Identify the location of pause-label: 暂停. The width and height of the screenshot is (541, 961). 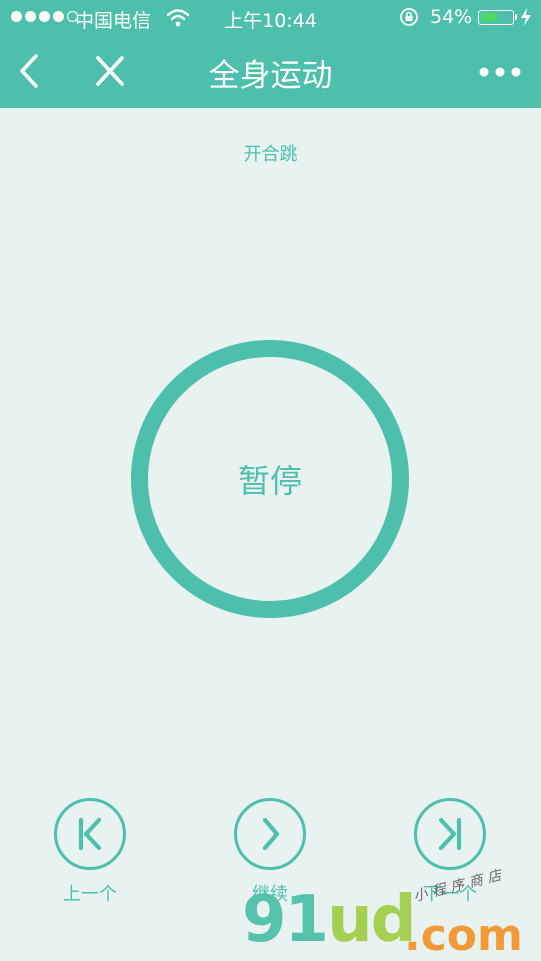
(269, 481).